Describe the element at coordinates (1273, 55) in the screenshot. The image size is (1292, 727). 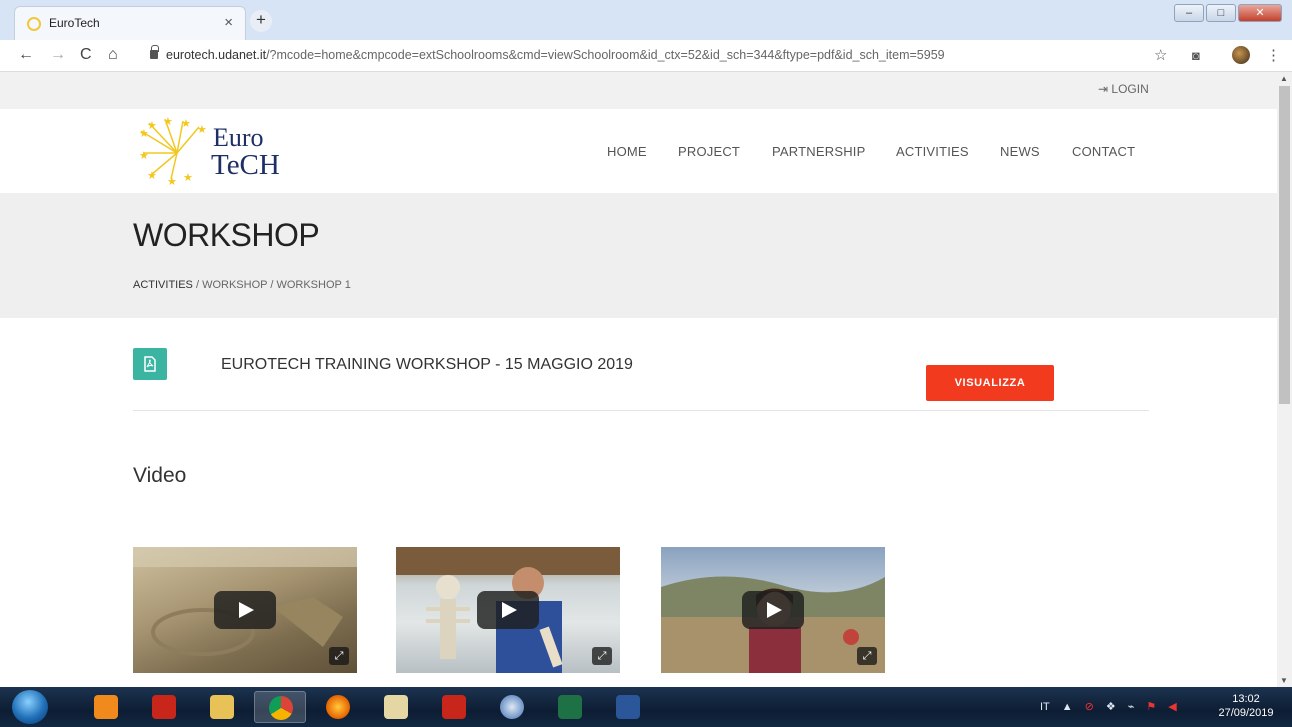
I see `chrome-menu-icon: ⋮` at that location.